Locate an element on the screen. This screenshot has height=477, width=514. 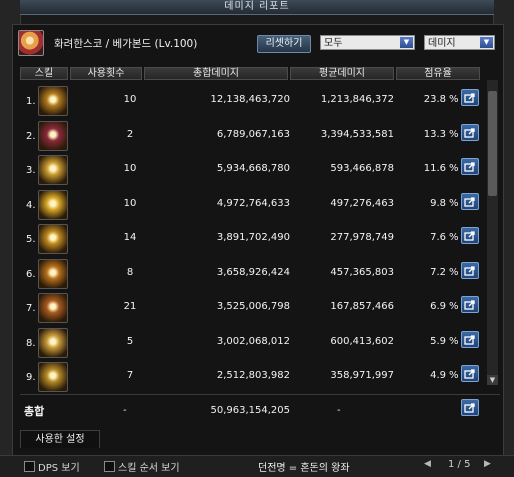
dungeon-title: 던전명 = 혼돈의 왕좌 is located at coordinates (304, 468).